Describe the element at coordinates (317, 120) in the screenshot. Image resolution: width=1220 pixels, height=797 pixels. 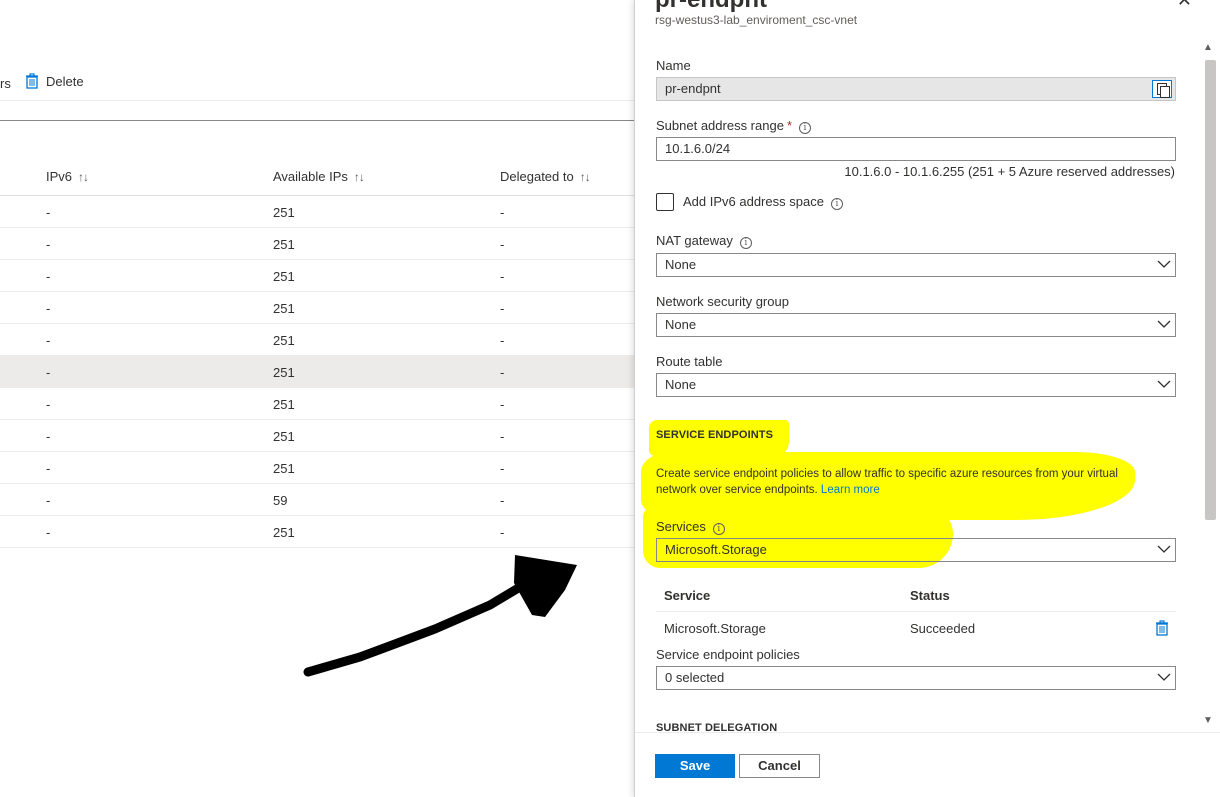
I see `filter-input` at that location.